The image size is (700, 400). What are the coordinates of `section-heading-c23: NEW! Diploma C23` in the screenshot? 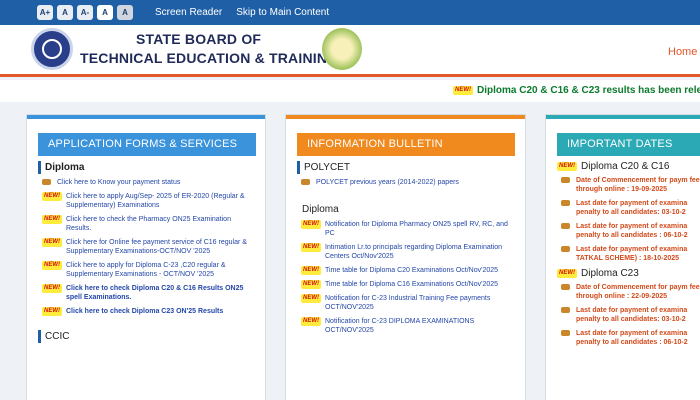 It's located at (628, 273).